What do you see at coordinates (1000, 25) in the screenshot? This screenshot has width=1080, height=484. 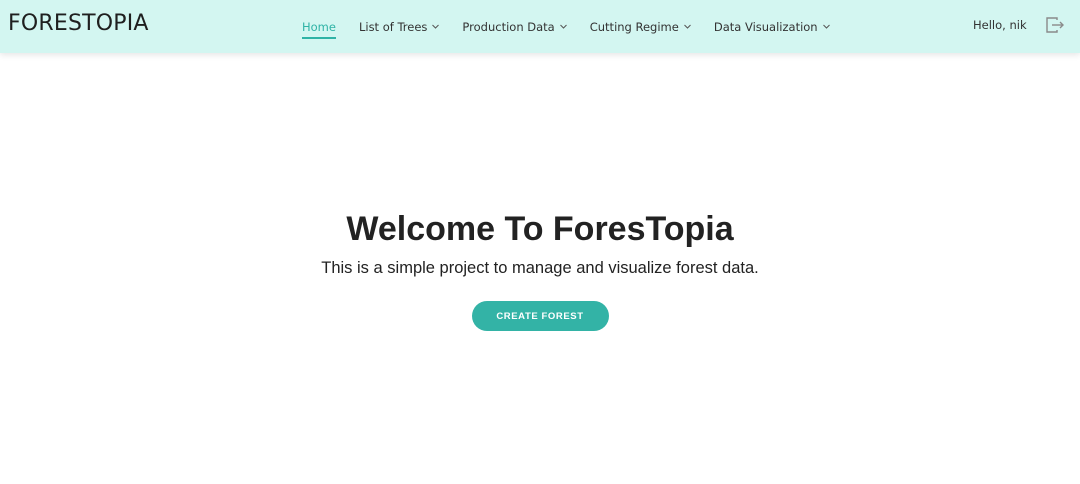 I see `user-greeting: Hello, nik` at bounding box center [1000, 25].